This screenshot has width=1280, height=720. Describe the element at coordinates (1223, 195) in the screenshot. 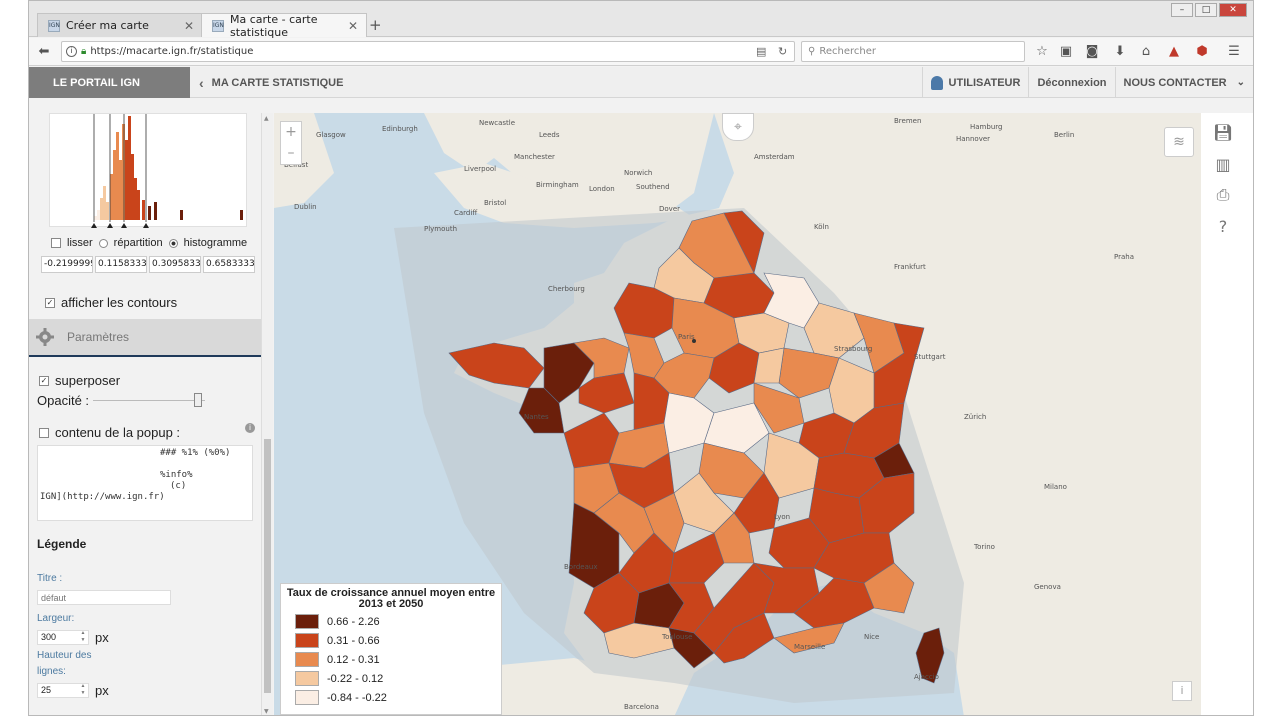

I see `print-icon: ⎙` at that location.